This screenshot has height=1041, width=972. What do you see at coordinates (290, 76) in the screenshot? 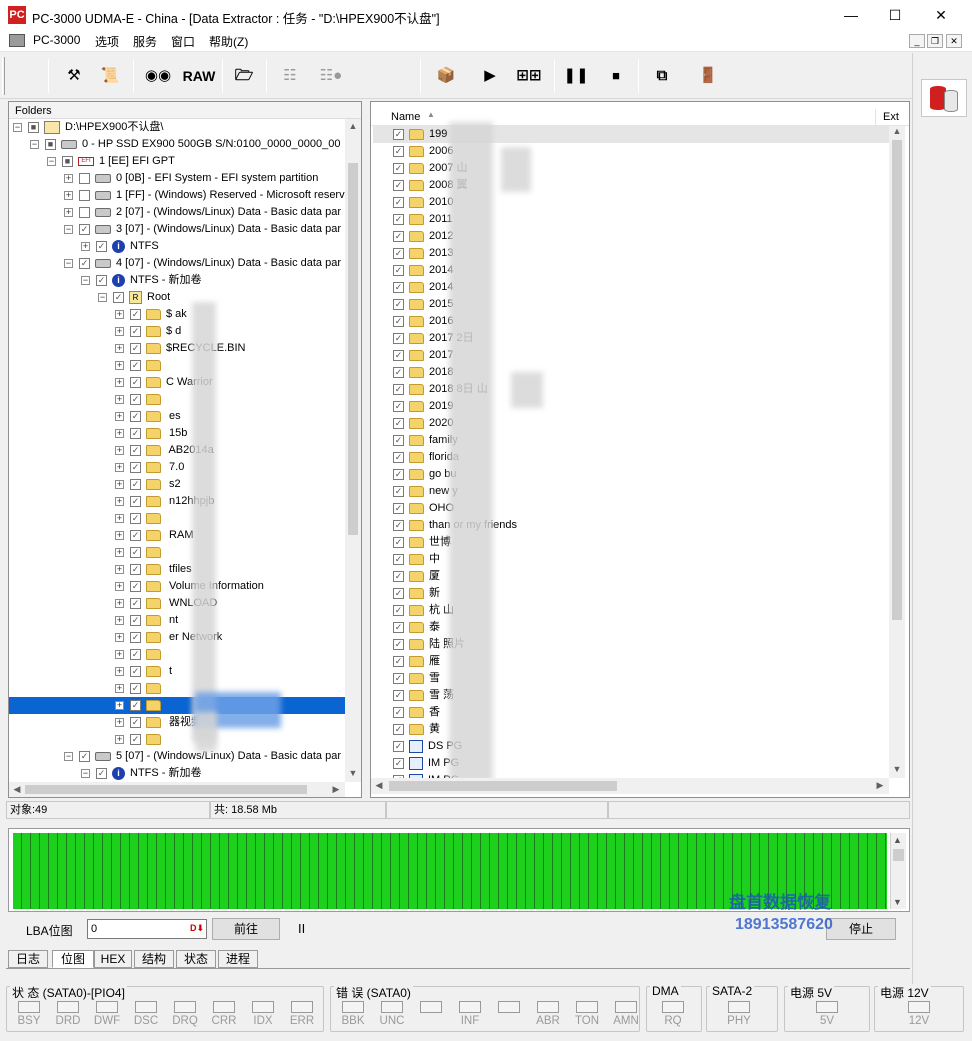
I see `tree-disabled-icon: ☷` at bounding box center [290, 76].